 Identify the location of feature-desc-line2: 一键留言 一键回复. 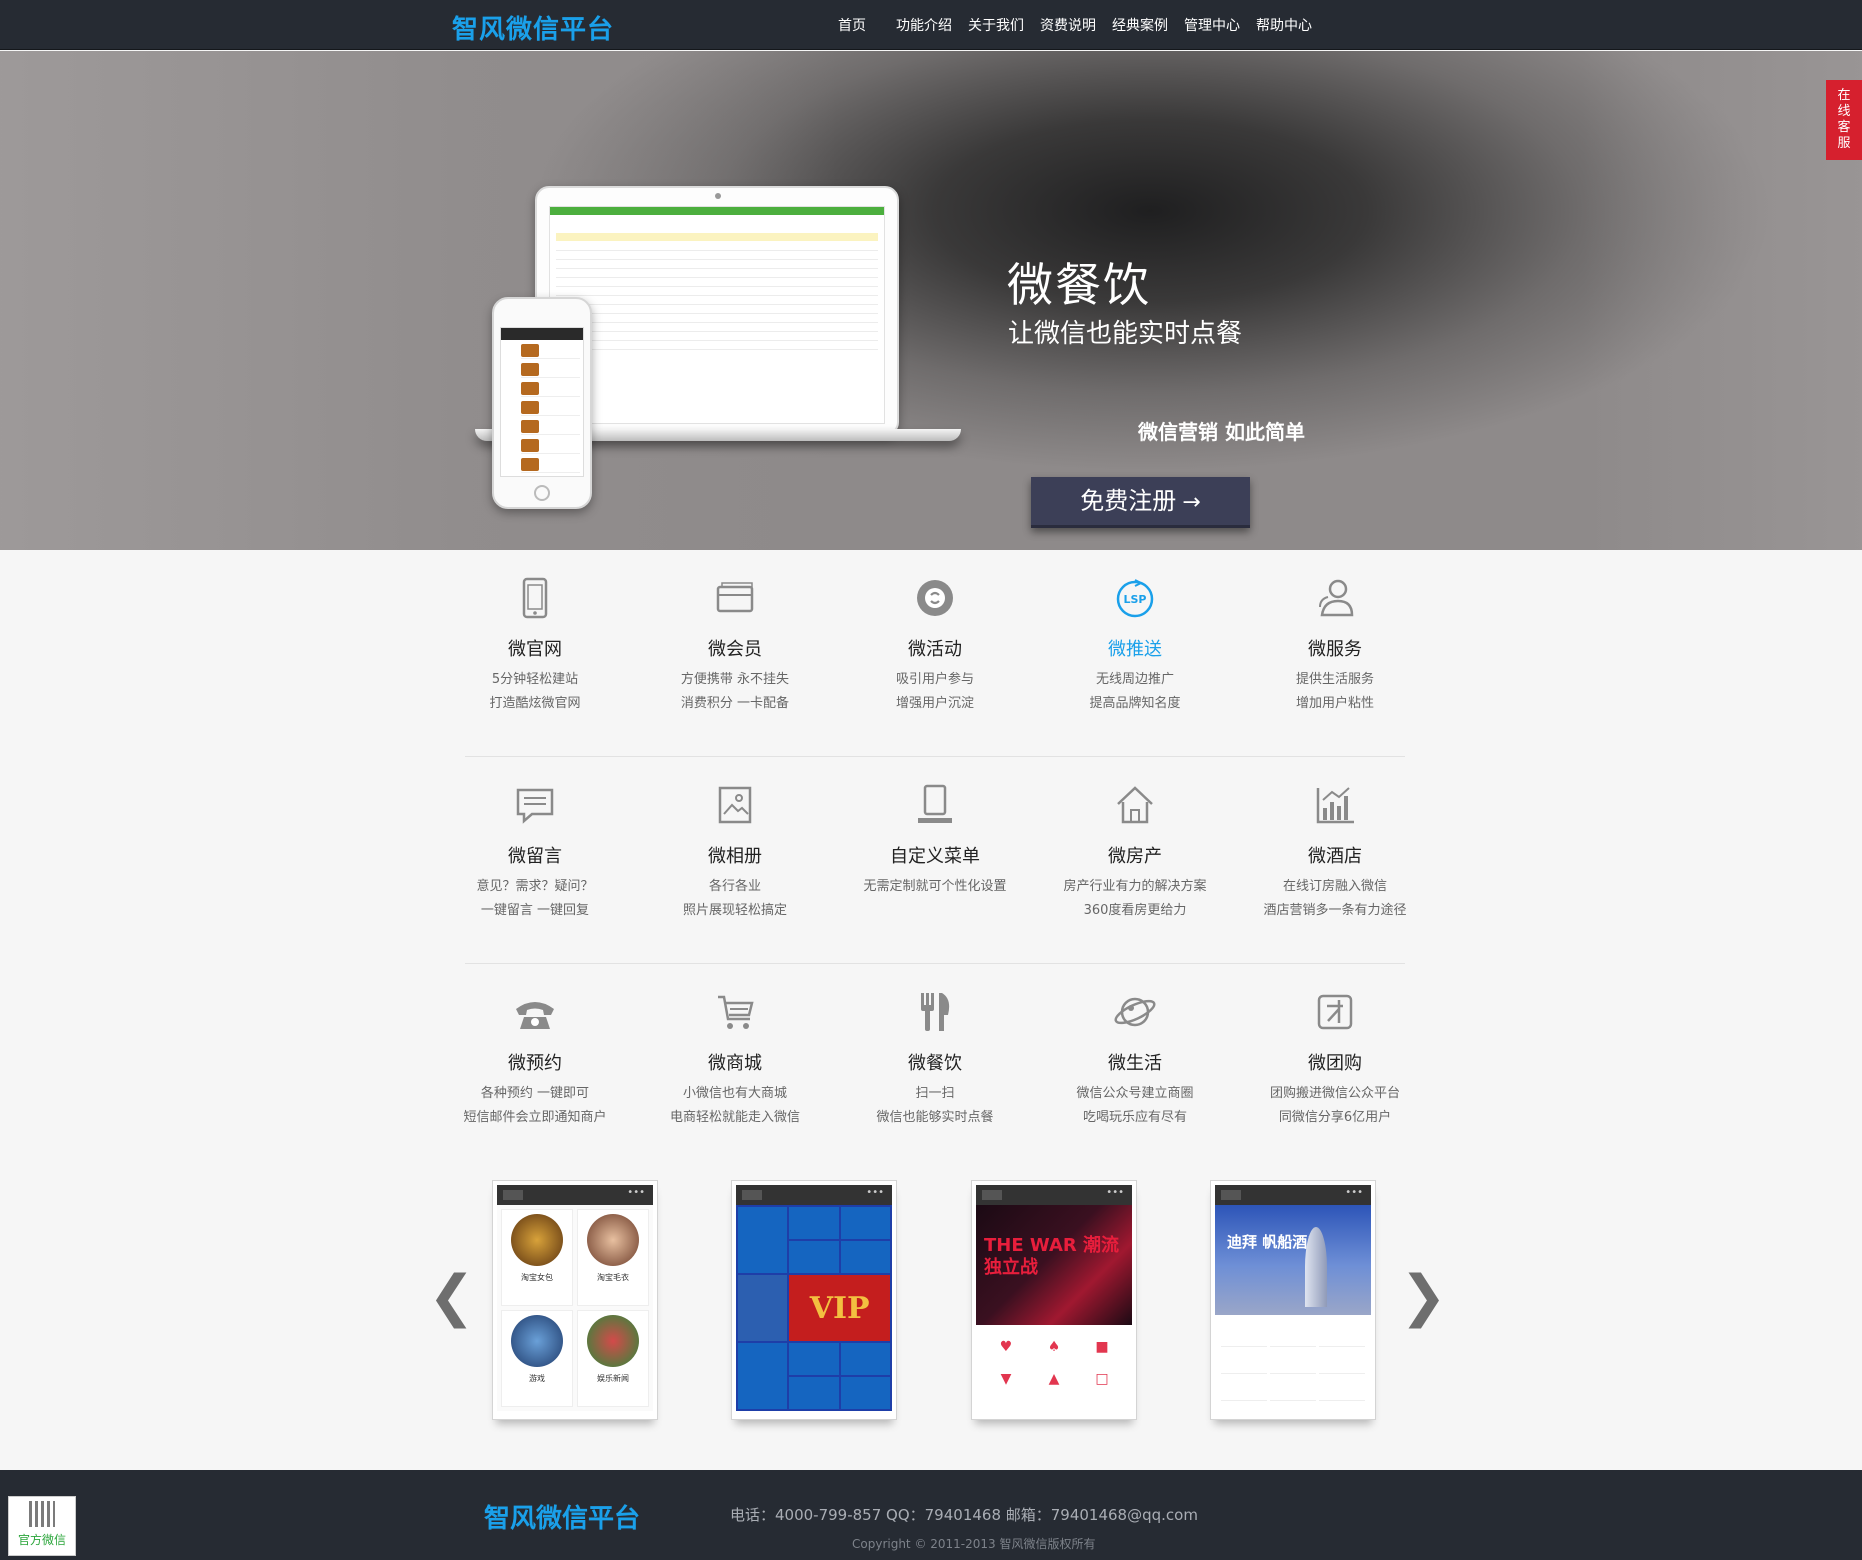
(535, 910).